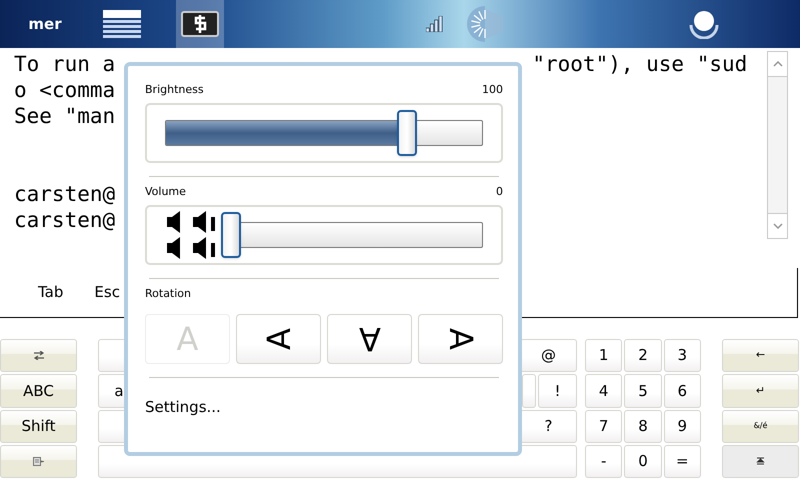 The height and width of the screenshot is (480, 800). I want to click on layout-key, so click(38, 355).